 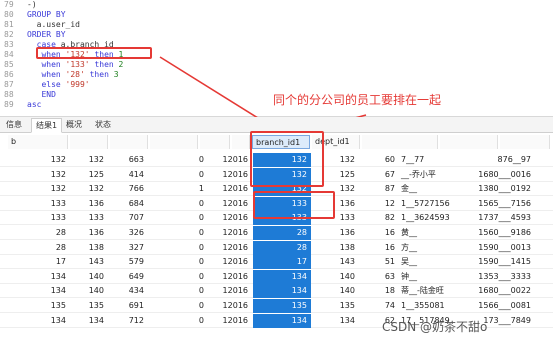 I want to click on table-cell: 12, so click(x=379, y=204).